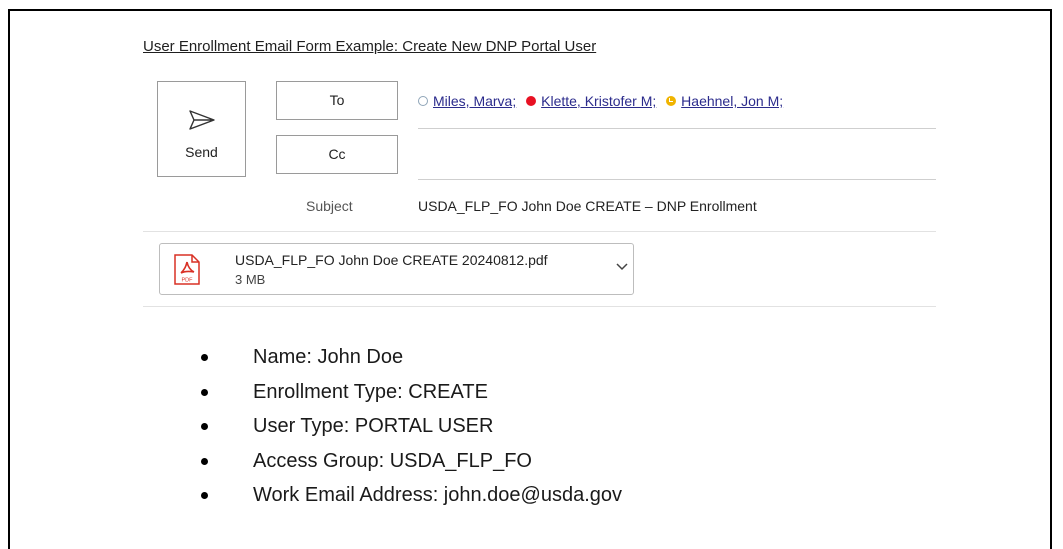  What do you see at coordinates (329, 206) in the screenshot?
I see `subject-label: Subject` at bounding box center [329, 206].